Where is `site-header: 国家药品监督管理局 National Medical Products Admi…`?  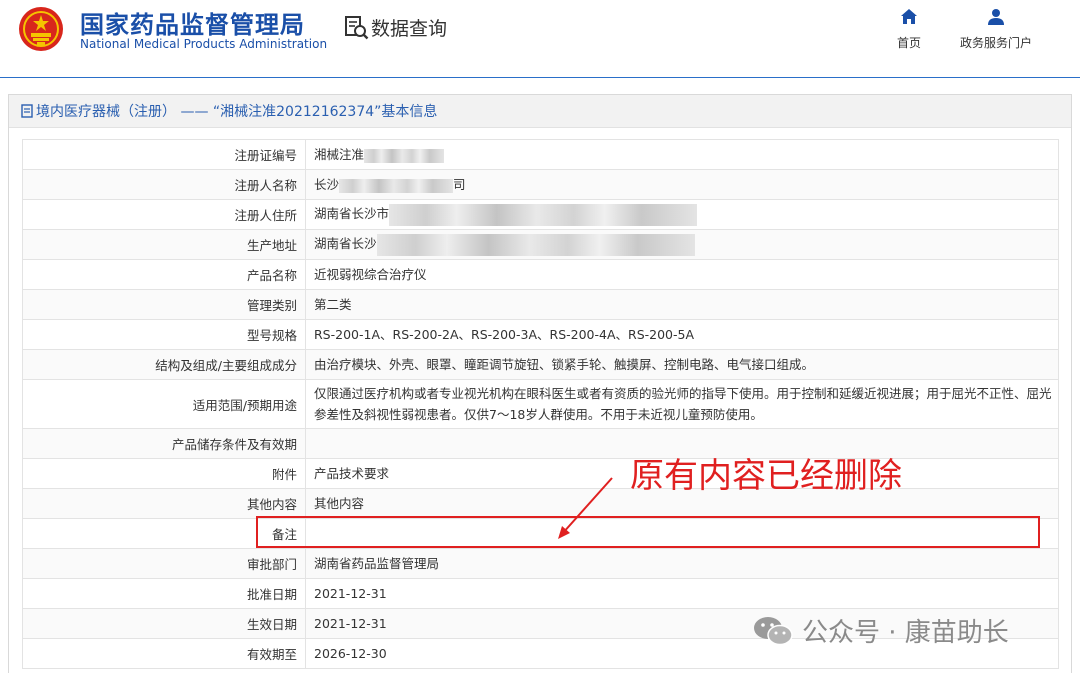
site-header: 国家药品监督管理局 National Medical Products Admi… is located at coordinates (540, 39).